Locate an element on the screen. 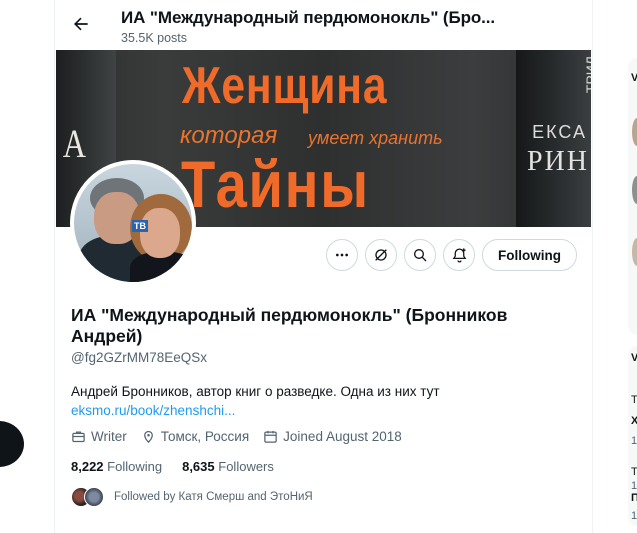 This screenshot has height=533, width=637. following-count-label: Following is located at coordinates (135, 466).